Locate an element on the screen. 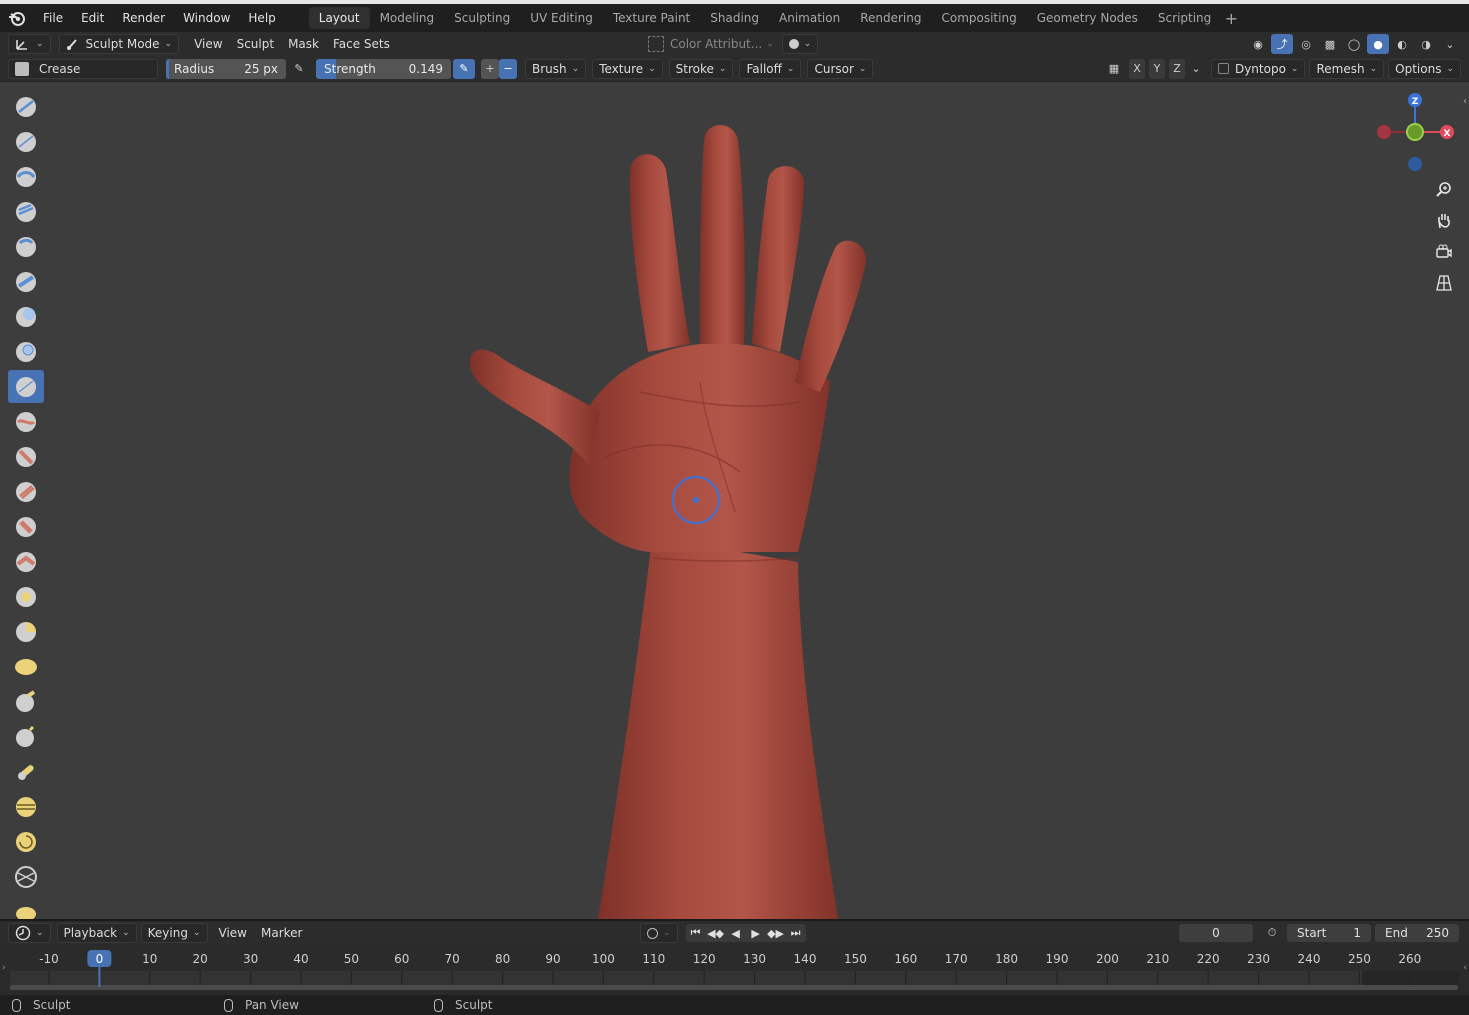 The width and height of the screenshot is (1469, 1015). menu-mask: Mask is located at coordinates (303, 44).